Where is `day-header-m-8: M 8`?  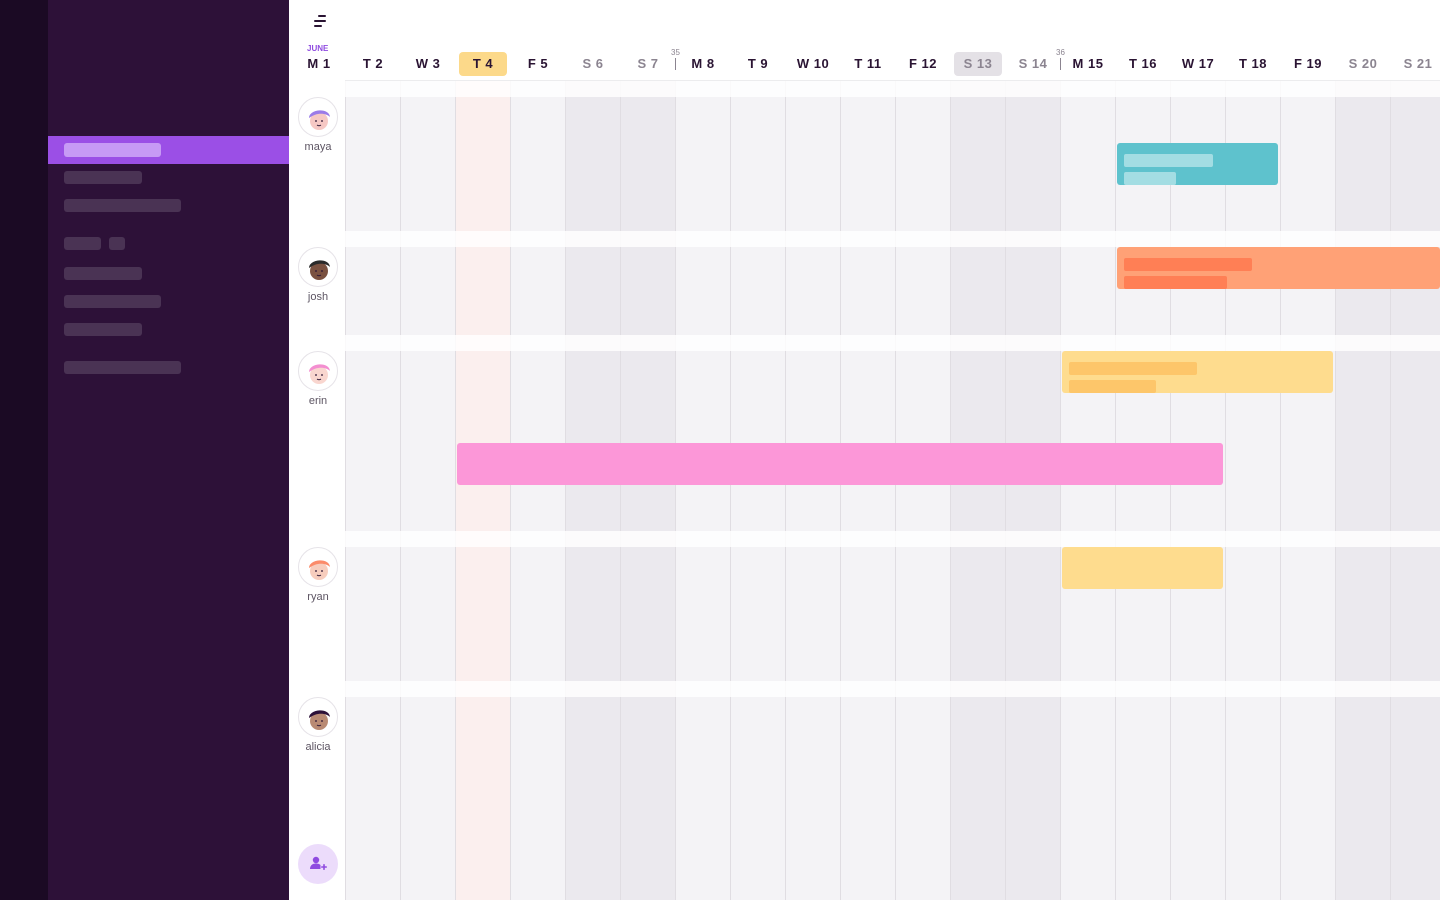
day-header-m-8: M 8 is located at coordinates (703, 64).